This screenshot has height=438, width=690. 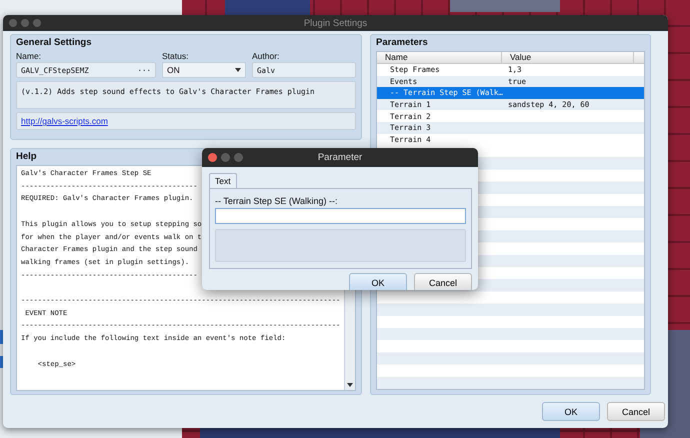 What do you see at coordinates (238, 70) in the screenshot?
I see `dropdown-arrow-icon` at bounding box center [238, 70].